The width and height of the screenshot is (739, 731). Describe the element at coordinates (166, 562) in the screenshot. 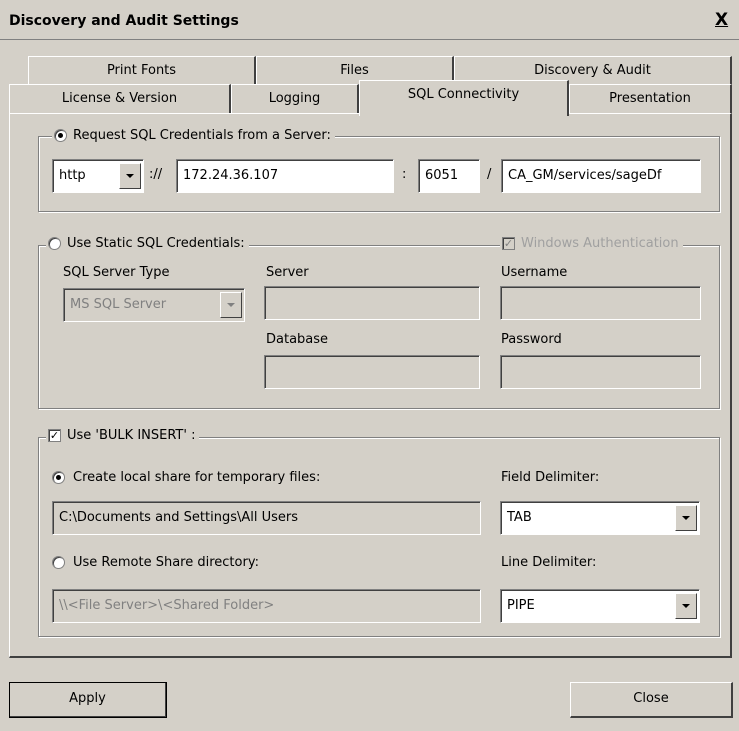

I see `remote-share-label: Use Remote Share directory:` at that location.